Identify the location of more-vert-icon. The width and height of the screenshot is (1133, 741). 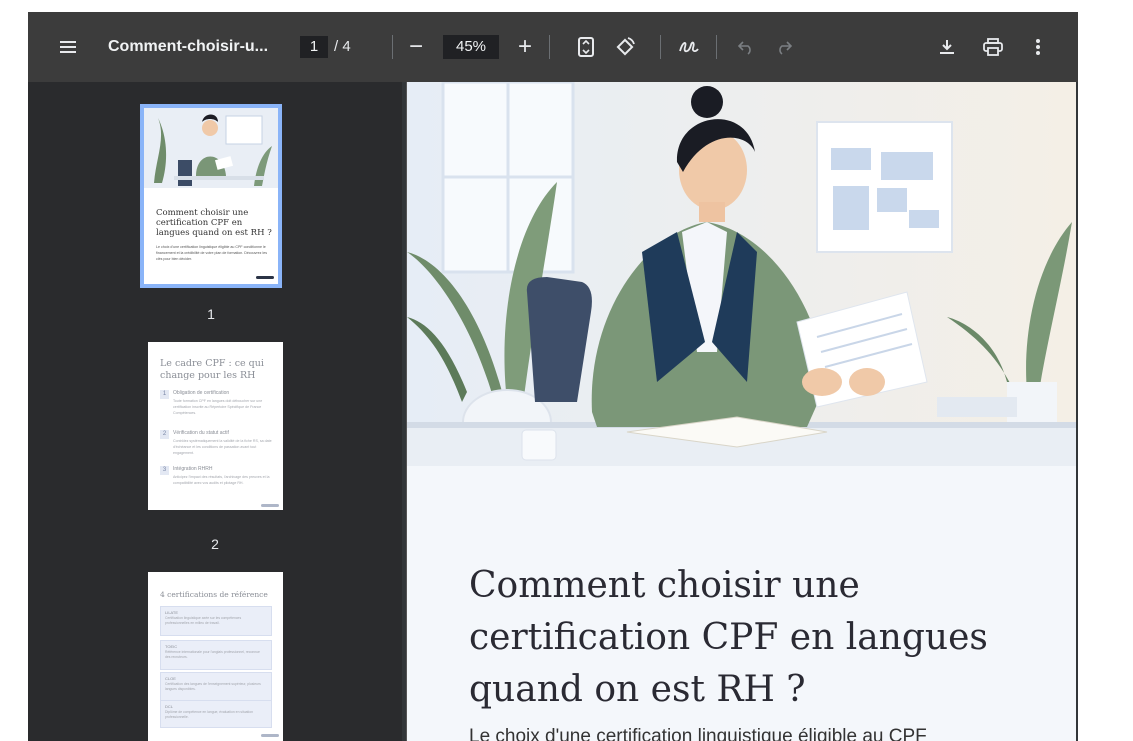
(1038, 47).